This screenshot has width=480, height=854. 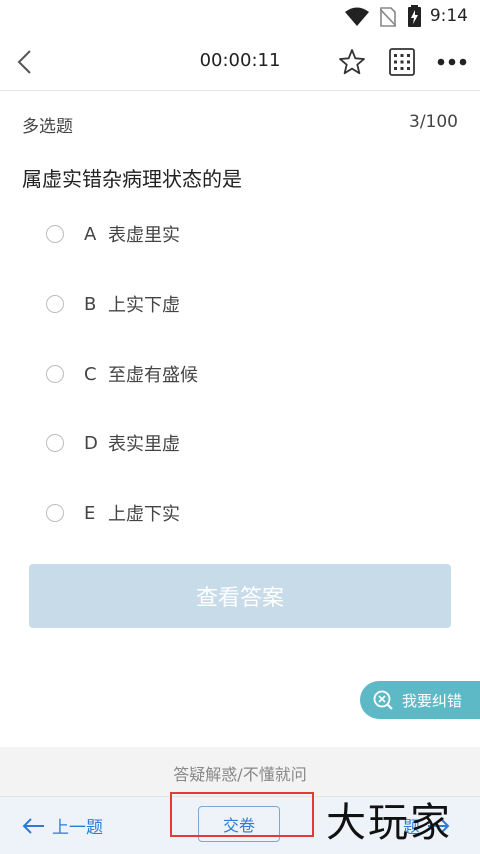 What do you see at coordinates (433, 122) in the screenshot?
I see `question-progress: 3/100` at bounding box center [433, 122].